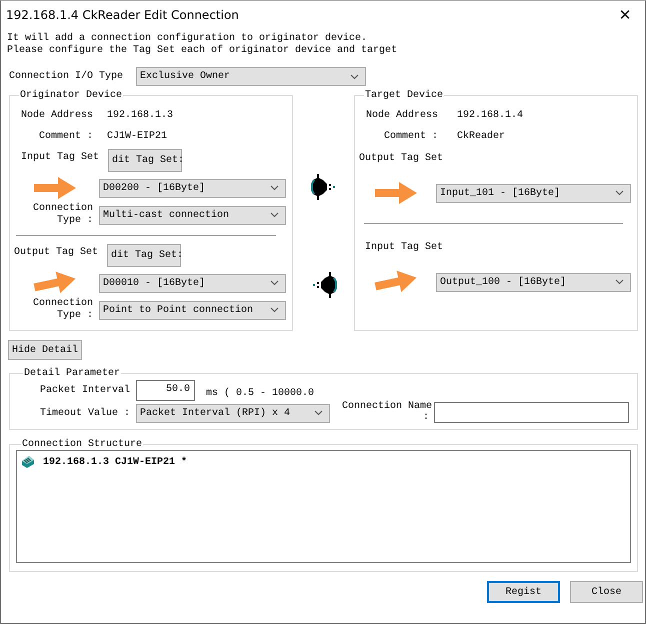 The image size is (646, 624). Describe the element at coordinates (71, 95) in the screenshot. I see `panel-title: Originator Device` at that location.